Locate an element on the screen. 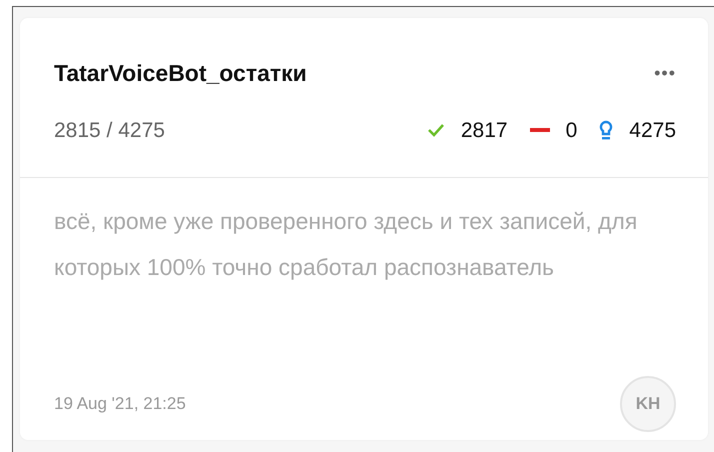 The image size is (714, 452). date-text: 19 Aug '21, 21:25 is located at coordinates (120, 404).